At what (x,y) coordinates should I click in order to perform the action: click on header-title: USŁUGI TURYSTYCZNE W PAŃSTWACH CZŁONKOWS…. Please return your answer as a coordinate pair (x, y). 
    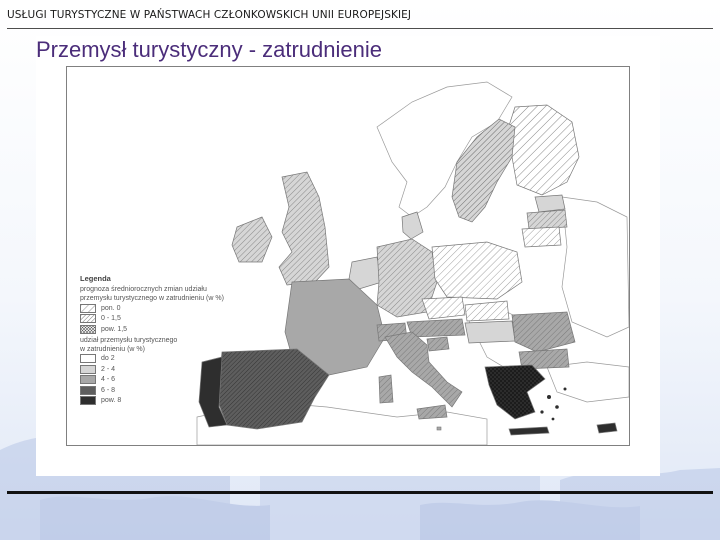
    Looking at the image, I should click on (209, 15).